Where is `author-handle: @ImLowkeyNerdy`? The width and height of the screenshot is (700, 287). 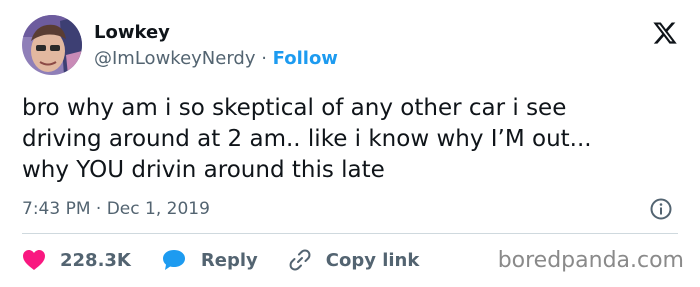 author-handle: @ImLowkeyNerdy is located at coordinates (175, 58).